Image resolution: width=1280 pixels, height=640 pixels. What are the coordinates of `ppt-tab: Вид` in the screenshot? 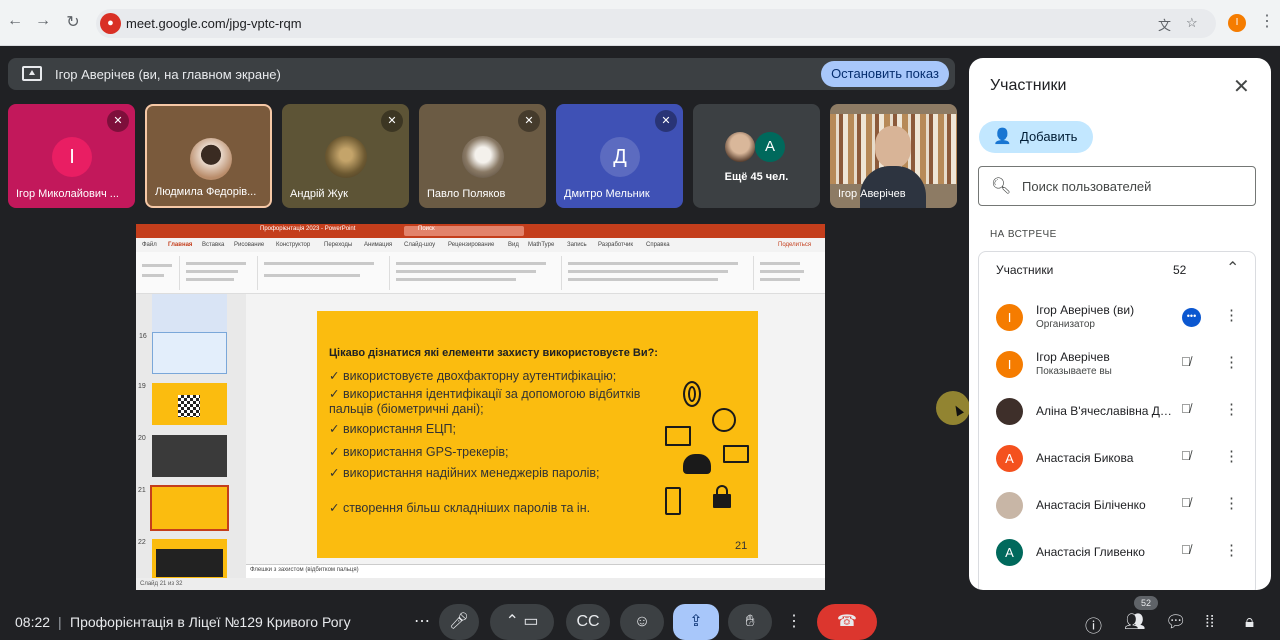 It's located at (513, 245).